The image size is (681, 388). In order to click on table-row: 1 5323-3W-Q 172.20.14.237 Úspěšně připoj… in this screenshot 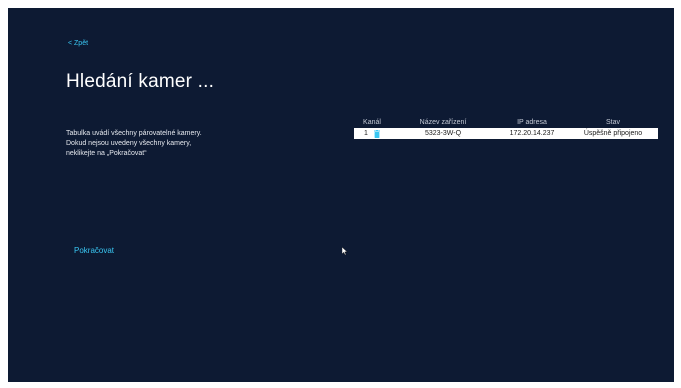, I will do `click(506, 133)`.